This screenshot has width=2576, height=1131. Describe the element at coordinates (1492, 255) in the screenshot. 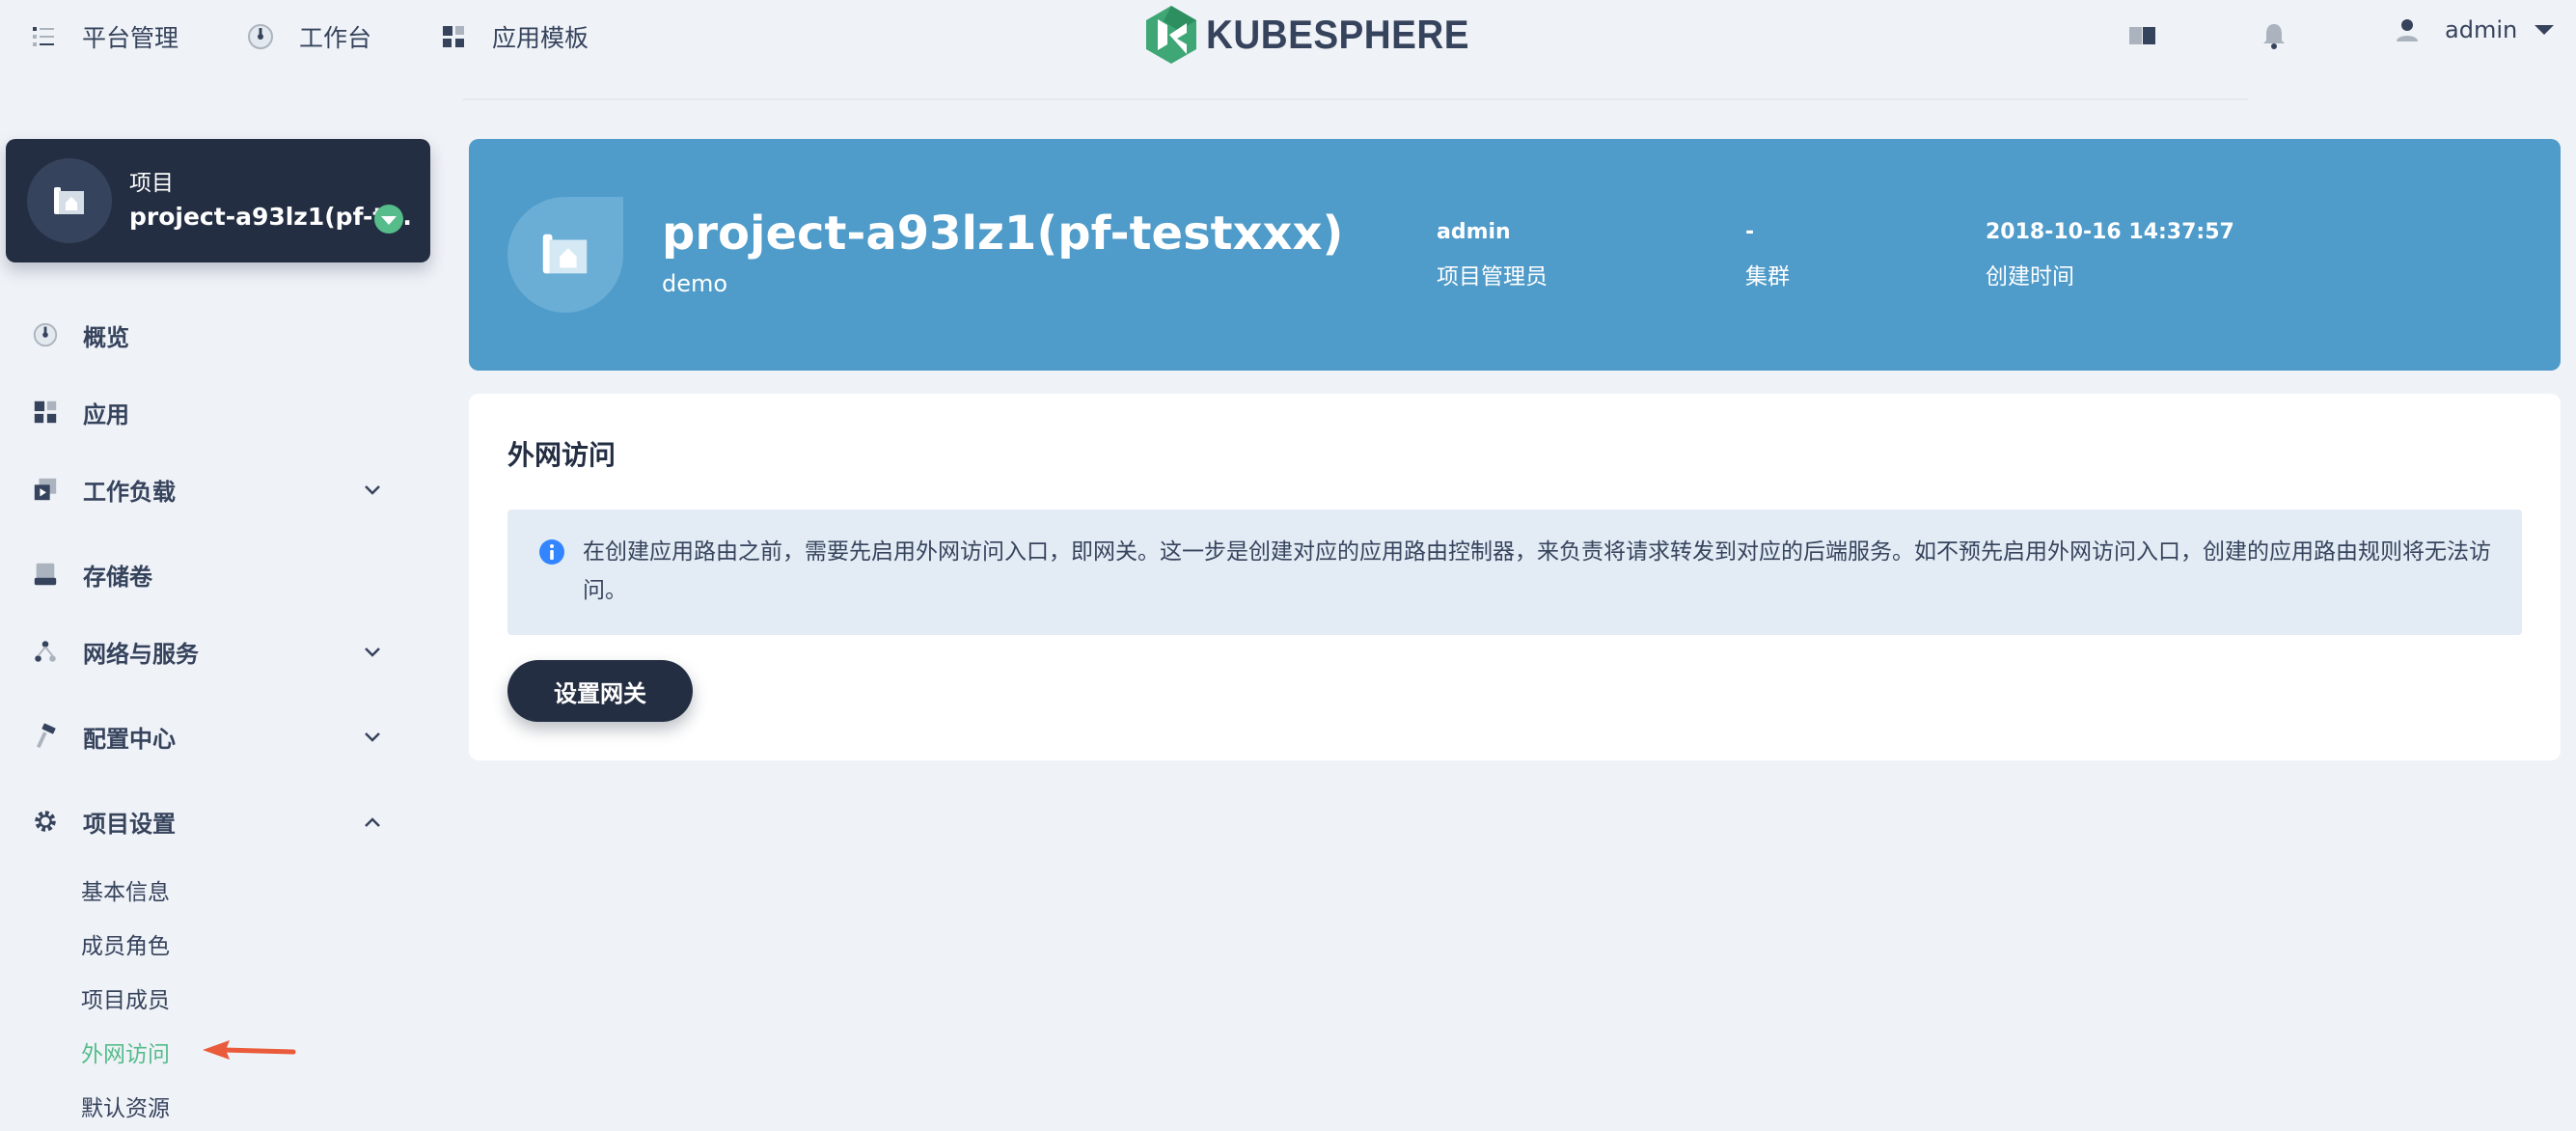

I see `stat-admin: admin 项目管理员` at that location.